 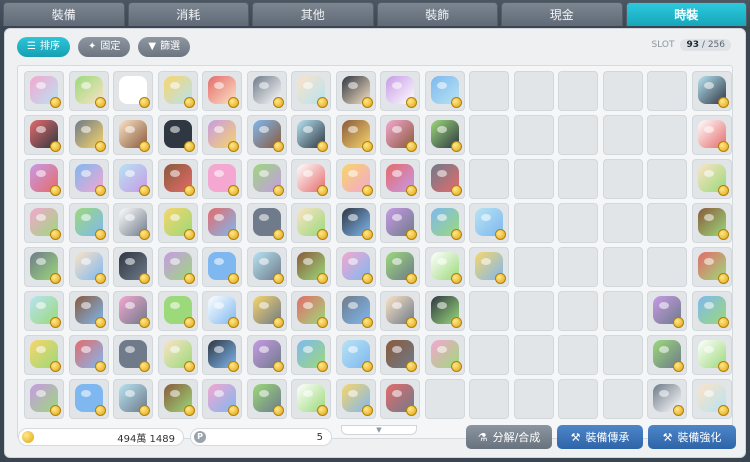 What do you see at coordinates (164, 47) in the screenshot?
I see `filter-button: ▼ 篩選` at bounding box center [164, 47].